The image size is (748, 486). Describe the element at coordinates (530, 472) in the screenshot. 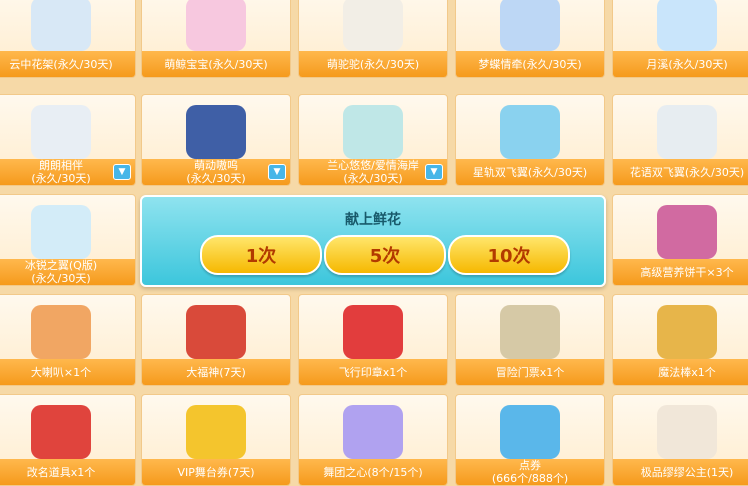

I see `item-label: 点券 (666个/888个)` at that location.